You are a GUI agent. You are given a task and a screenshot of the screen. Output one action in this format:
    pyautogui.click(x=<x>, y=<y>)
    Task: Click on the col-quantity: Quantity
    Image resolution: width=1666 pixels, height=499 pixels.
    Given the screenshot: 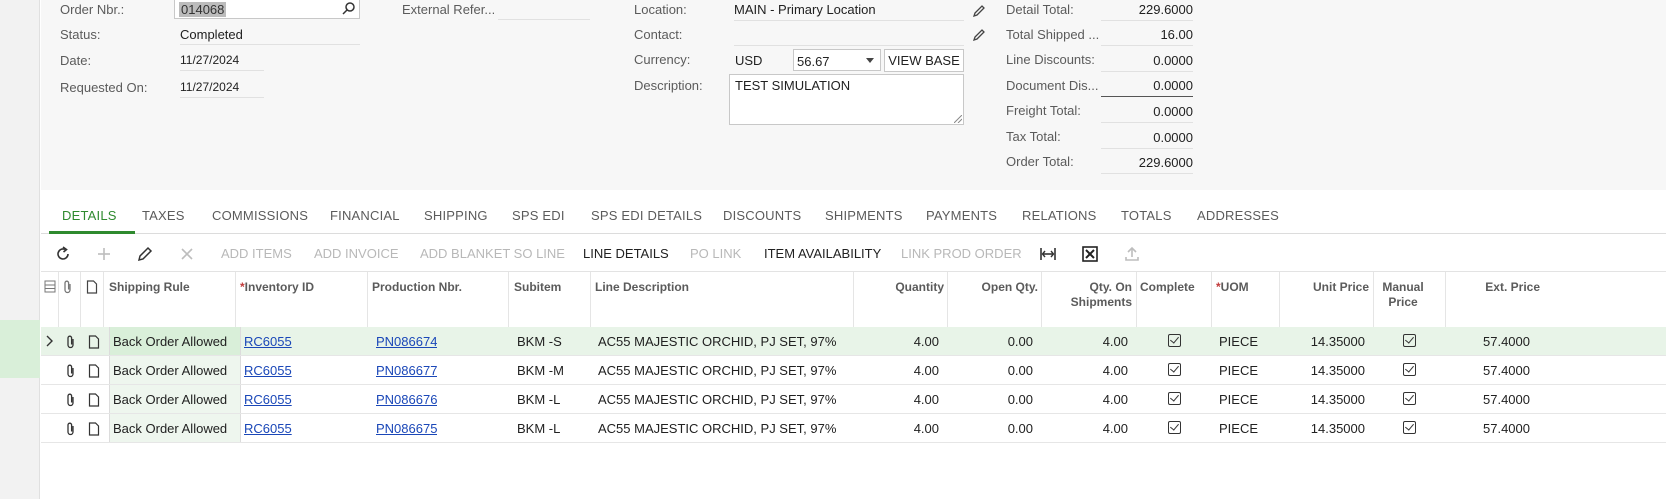 What is the action you would take?
    pyautogui.click(x=898, y=287)
    